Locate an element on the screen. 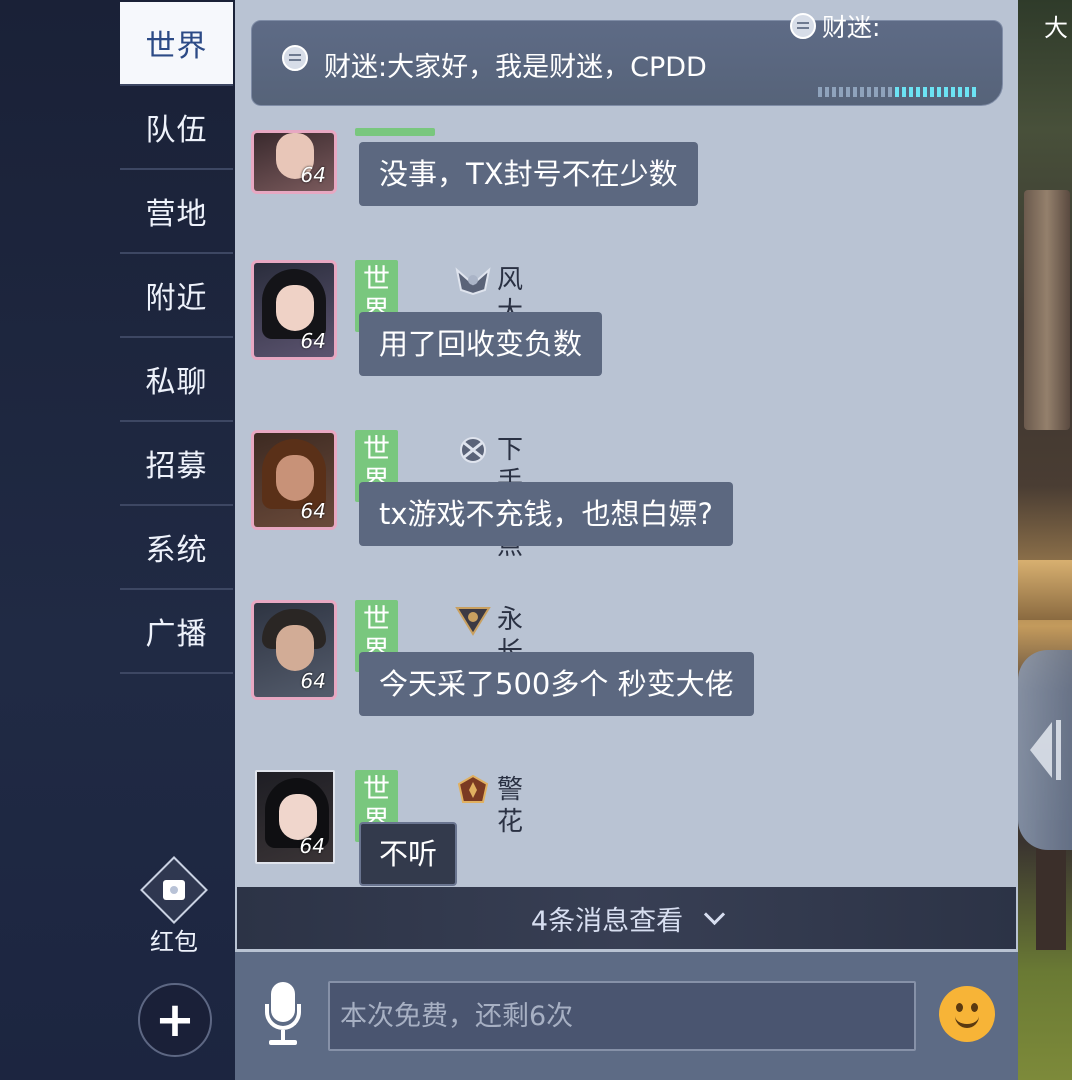 The width and height of the screenshot is (1072, 1080). broadcast-text: 财迷:大家好，我是财迷，CPDD is located at coordinates (515, 67).